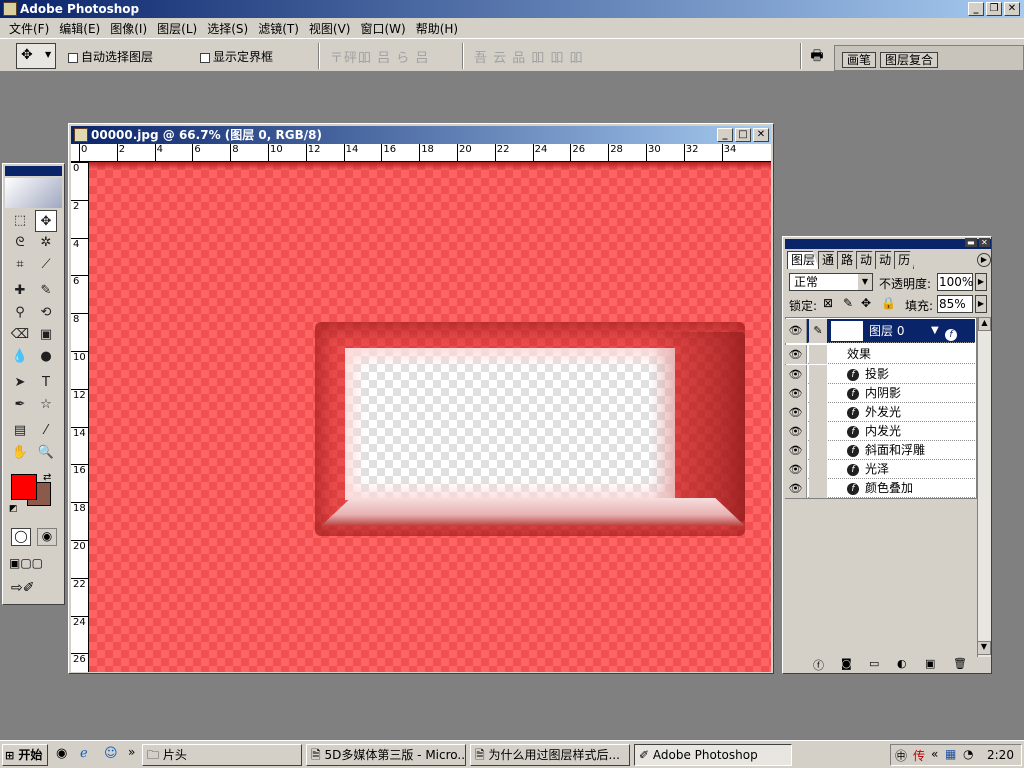 The width and height of the screenshot is (1024, 768). I want to click on history-brush-icon: ⟲, so click(46, 313).